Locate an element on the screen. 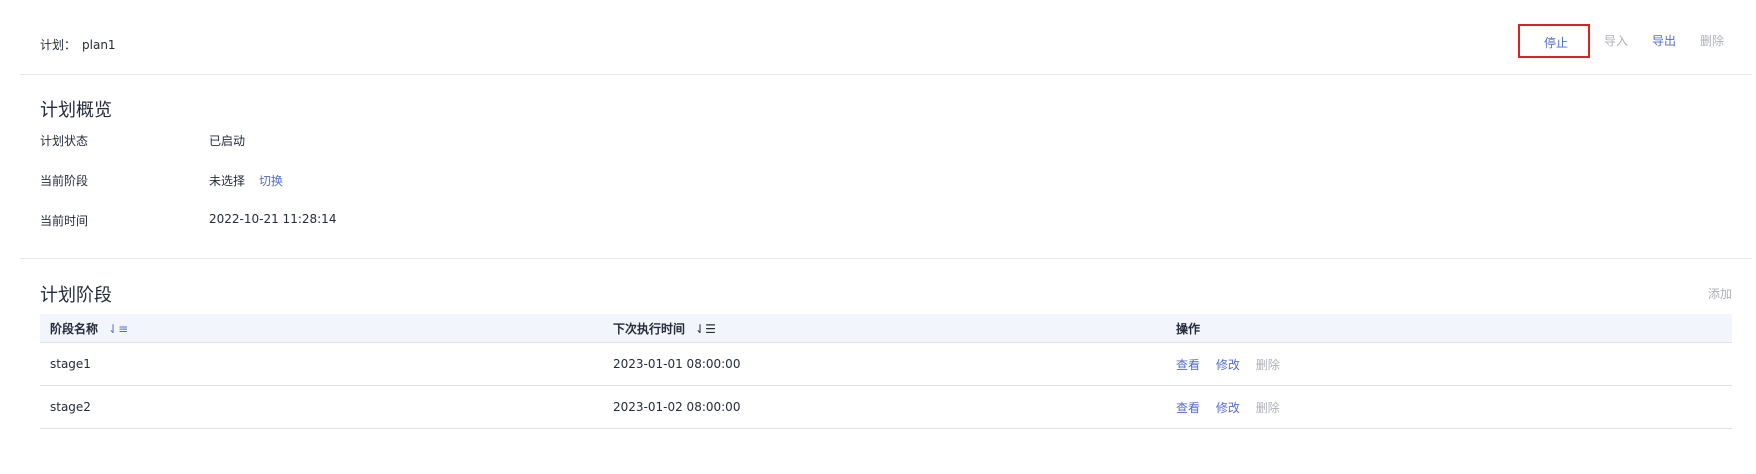 Image resolution: width=1756 pixels, height=474 pixels. stop-button: 停止 is located at coordinates (1553, 41).